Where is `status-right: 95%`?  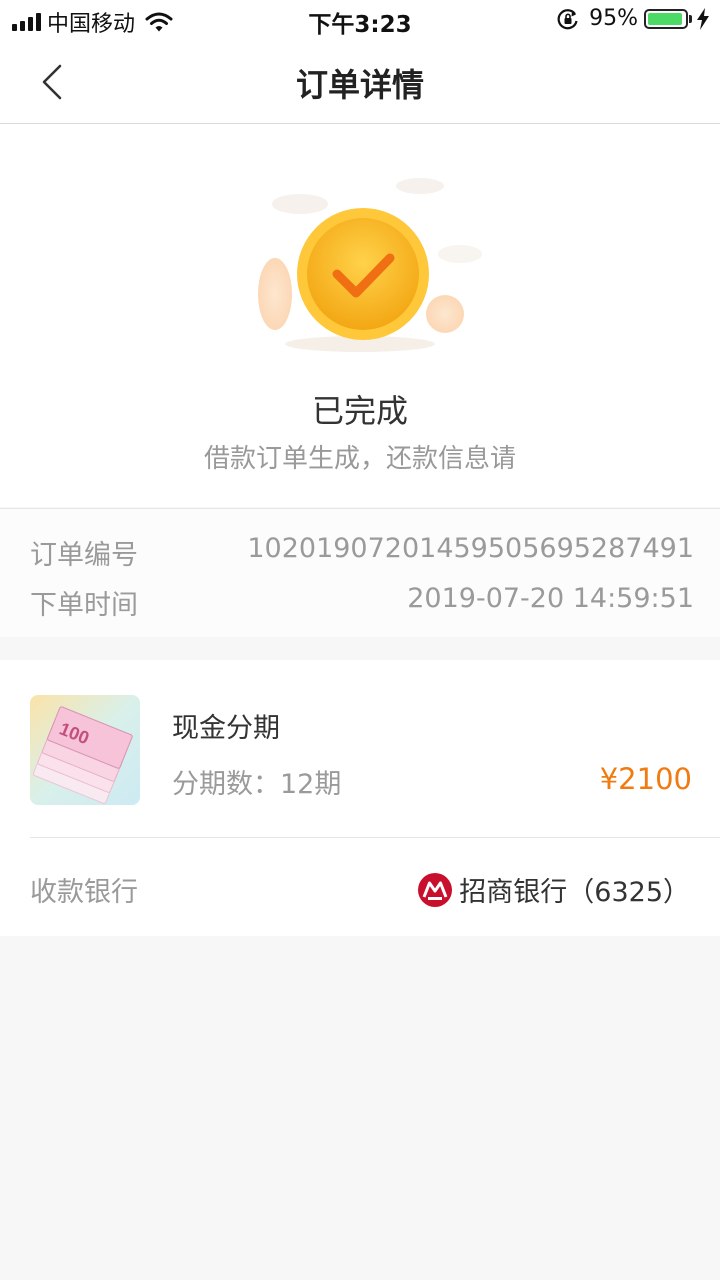
status-right: 95% is located at coordinates (633, 18).